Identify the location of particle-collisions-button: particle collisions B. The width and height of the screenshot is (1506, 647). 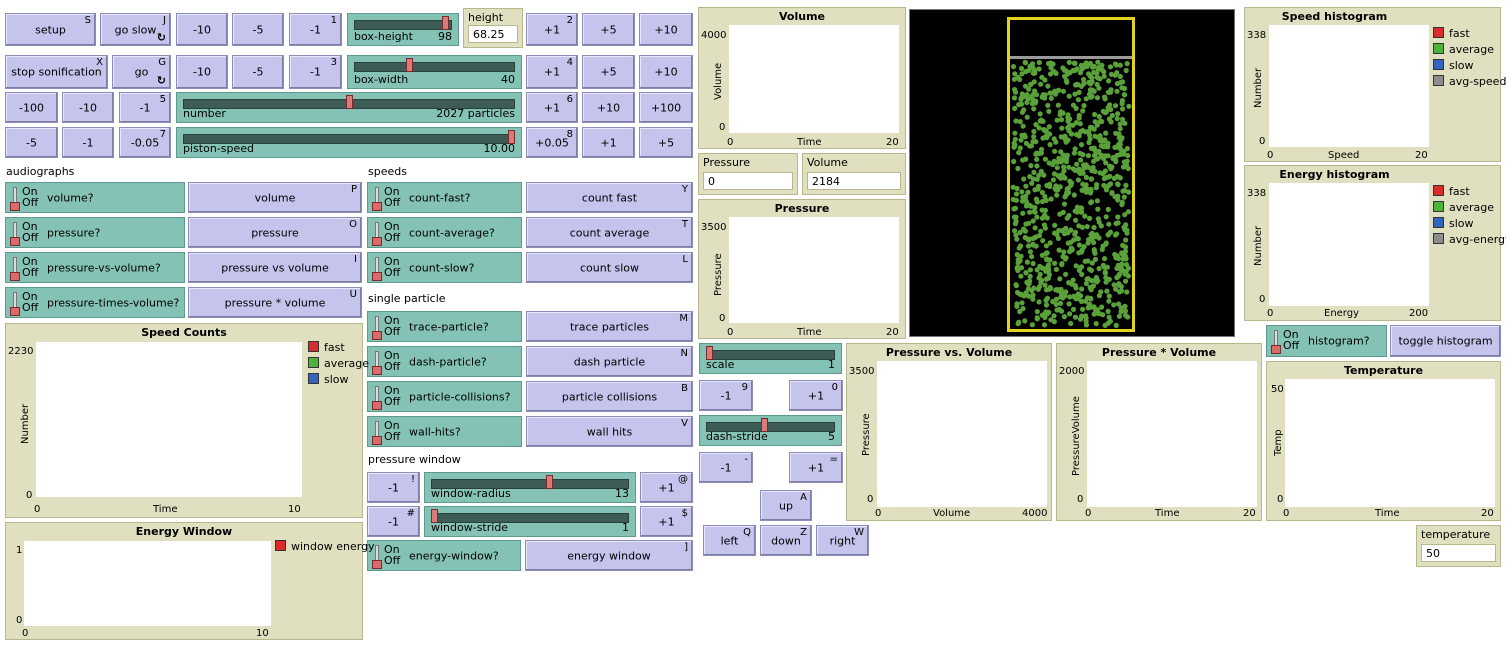
(609, 396).